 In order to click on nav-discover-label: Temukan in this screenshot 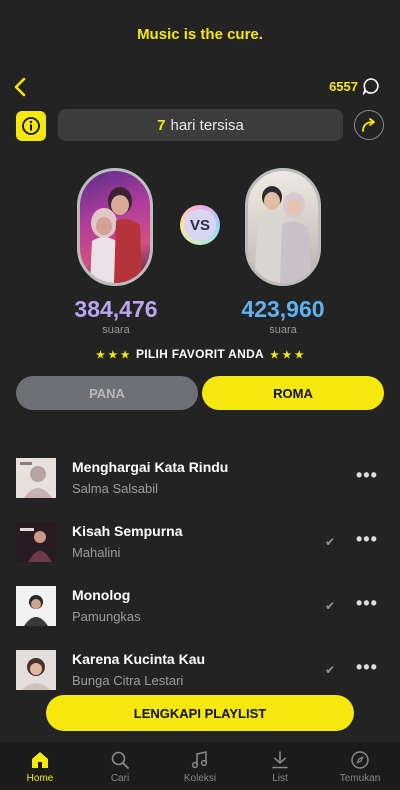, I will do `click(360, 778)`.